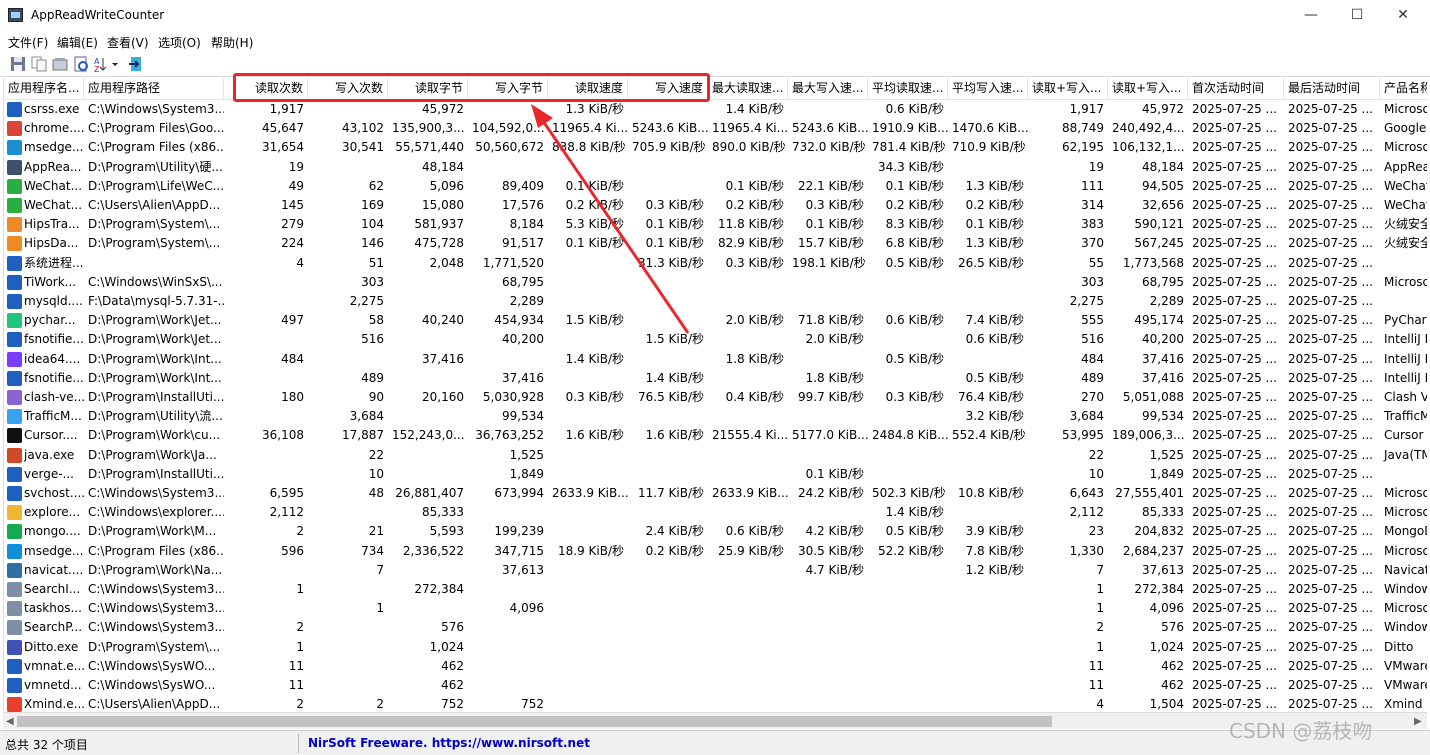 The image size is (1430, 755). I want to click on cell-read-count: 11, so click(296, 685).